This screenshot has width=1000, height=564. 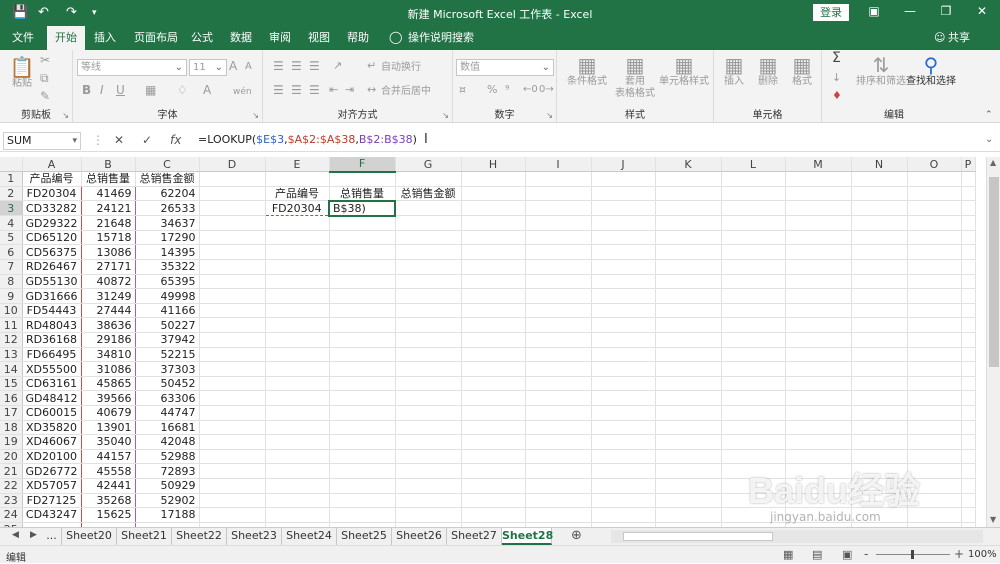 I want to click on hscroll-thumb, so click(x=698, y=536).